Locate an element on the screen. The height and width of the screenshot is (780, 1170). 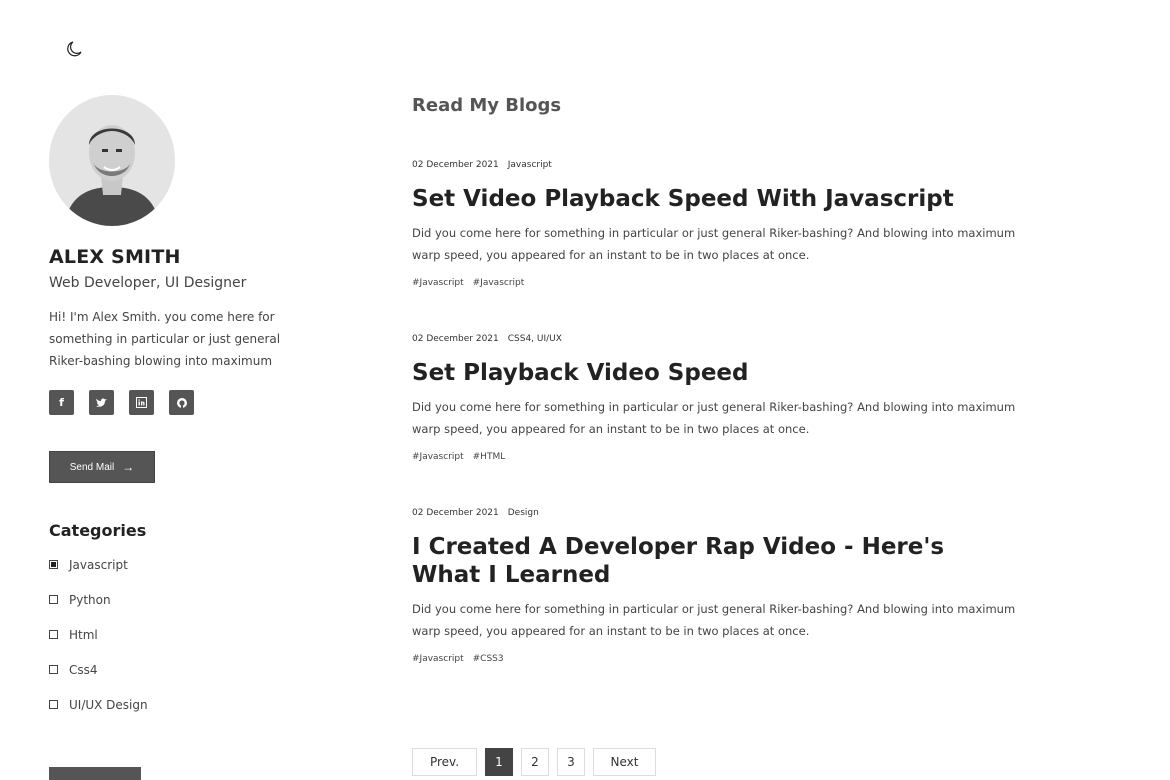
post-meta: 02 December 2021 CSS4, UI/UX is located at coordinates (722, 339).